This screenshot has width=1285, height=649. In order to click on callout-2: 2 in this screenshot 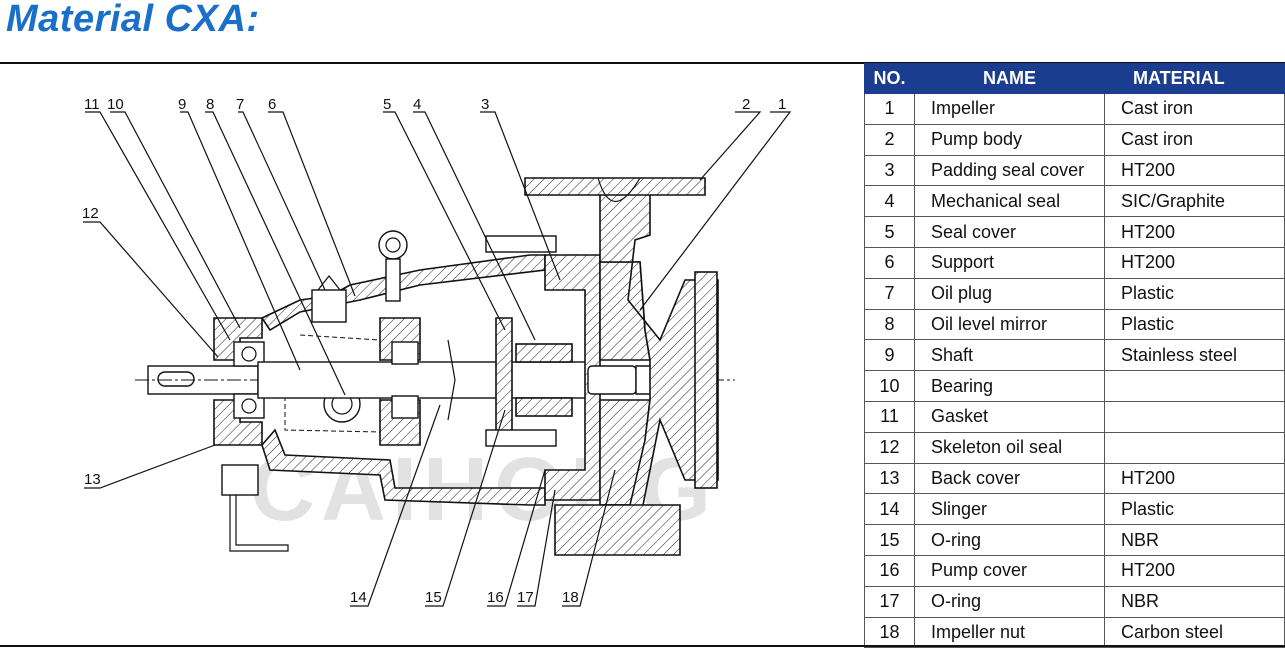, I will do `click(746, 104)`.